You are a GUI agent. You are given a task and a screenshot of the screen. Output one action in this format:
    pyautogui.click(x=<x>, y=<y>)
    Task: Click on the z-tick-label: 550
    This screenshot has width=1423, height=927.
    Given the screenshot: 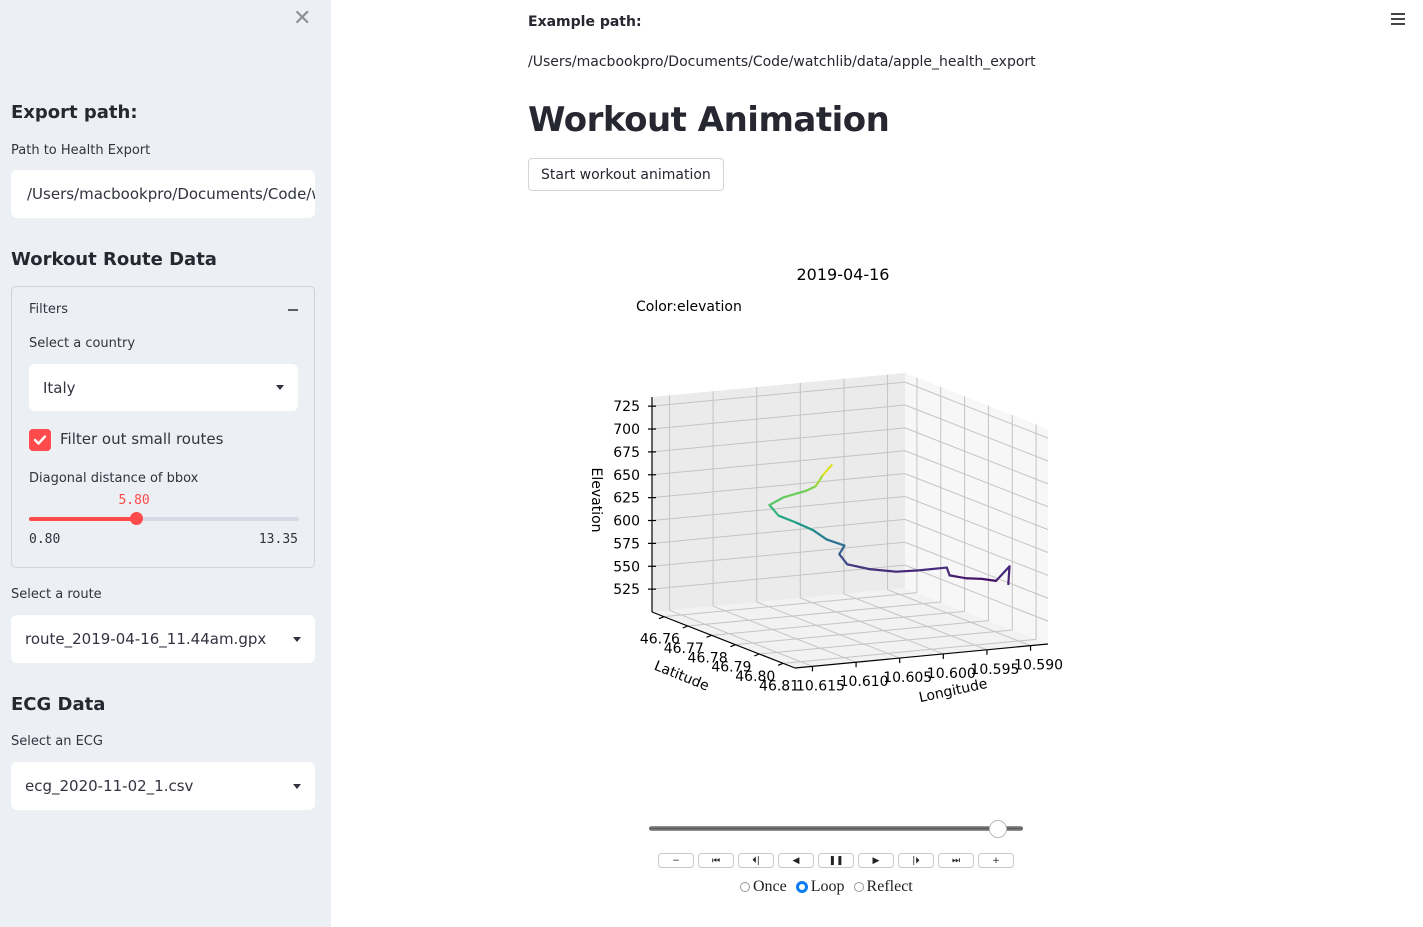 What is the action you would take?
    pyautogui.click(x=626, y=567)
    